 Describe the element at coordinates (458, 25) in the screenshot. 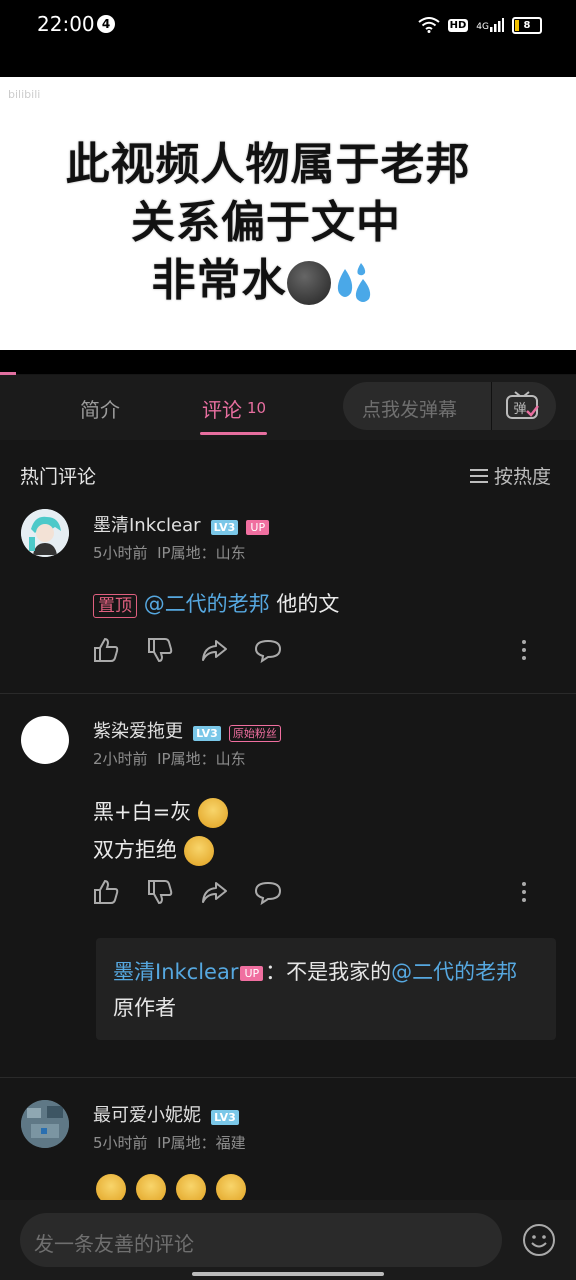

I see `hd-badge: HD` at that location.